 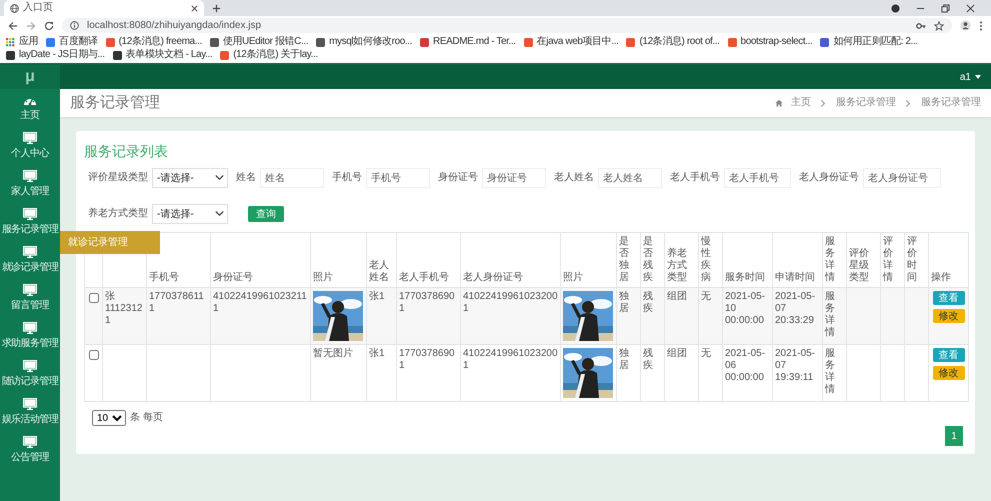 What do you see at coordinates (30, 108) in the screenshot?
I see `sidebar-item: 主页` at bounding box center [30, 108].